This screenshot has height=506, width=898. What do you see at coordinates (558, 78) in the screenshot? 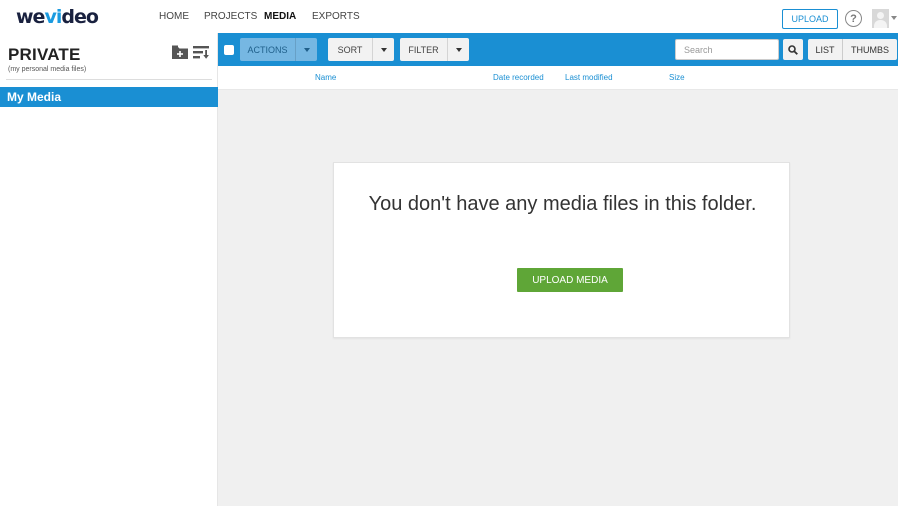
I see `column-headers: Name Date recorded Last modified Size` at bounding box center [558, 78].